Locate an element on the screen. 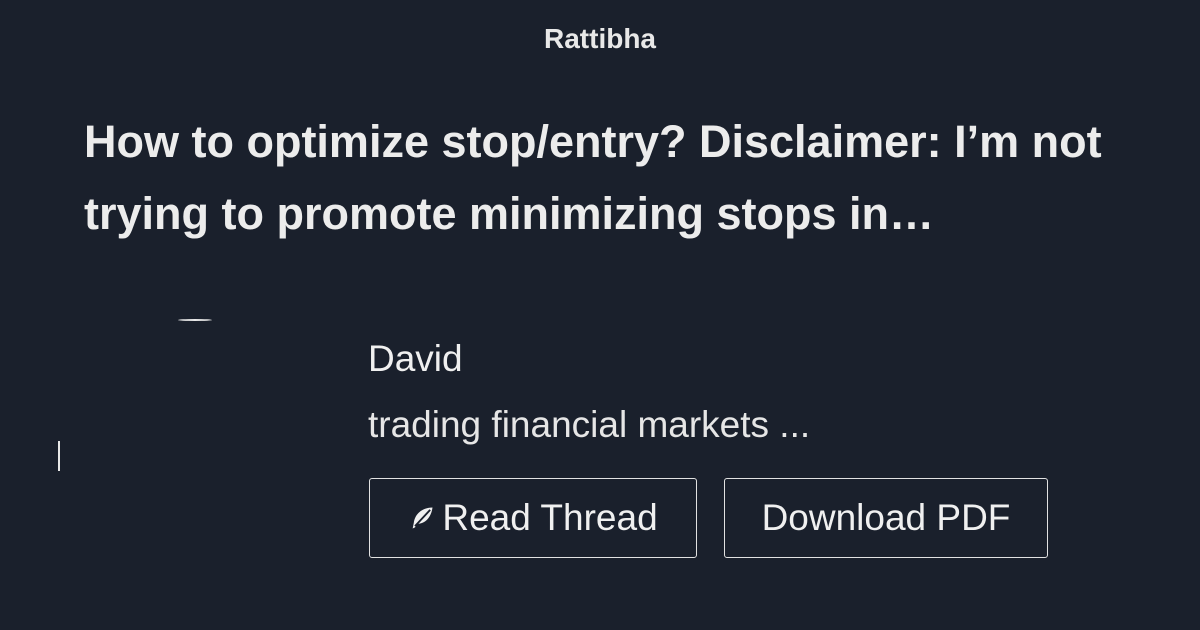  brand-logo: Rattibha is located at coordinates (600, 39).